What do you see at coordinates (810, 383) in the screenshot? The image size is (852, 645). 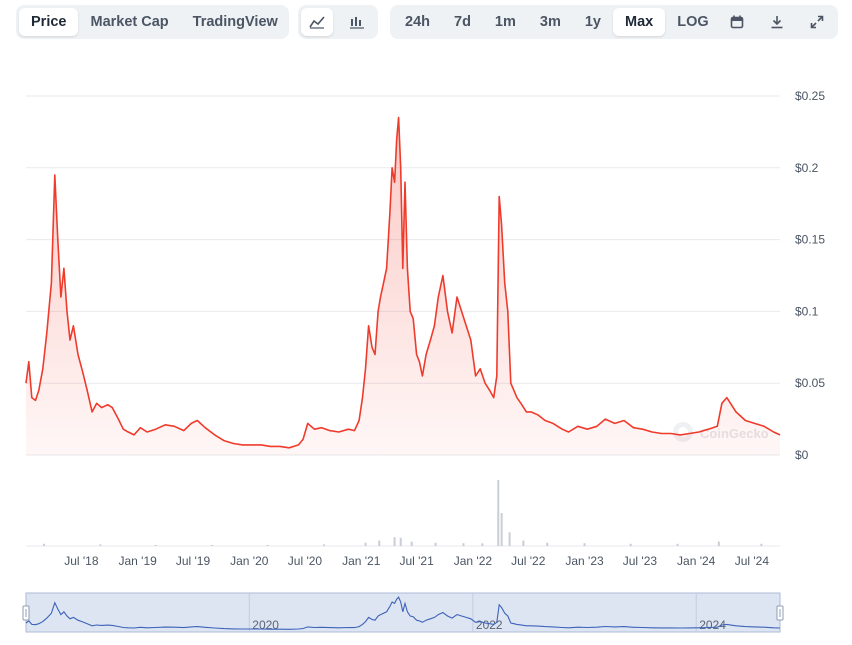 I see `y-tick-label: $0.05` at bounding box center [810, 383].